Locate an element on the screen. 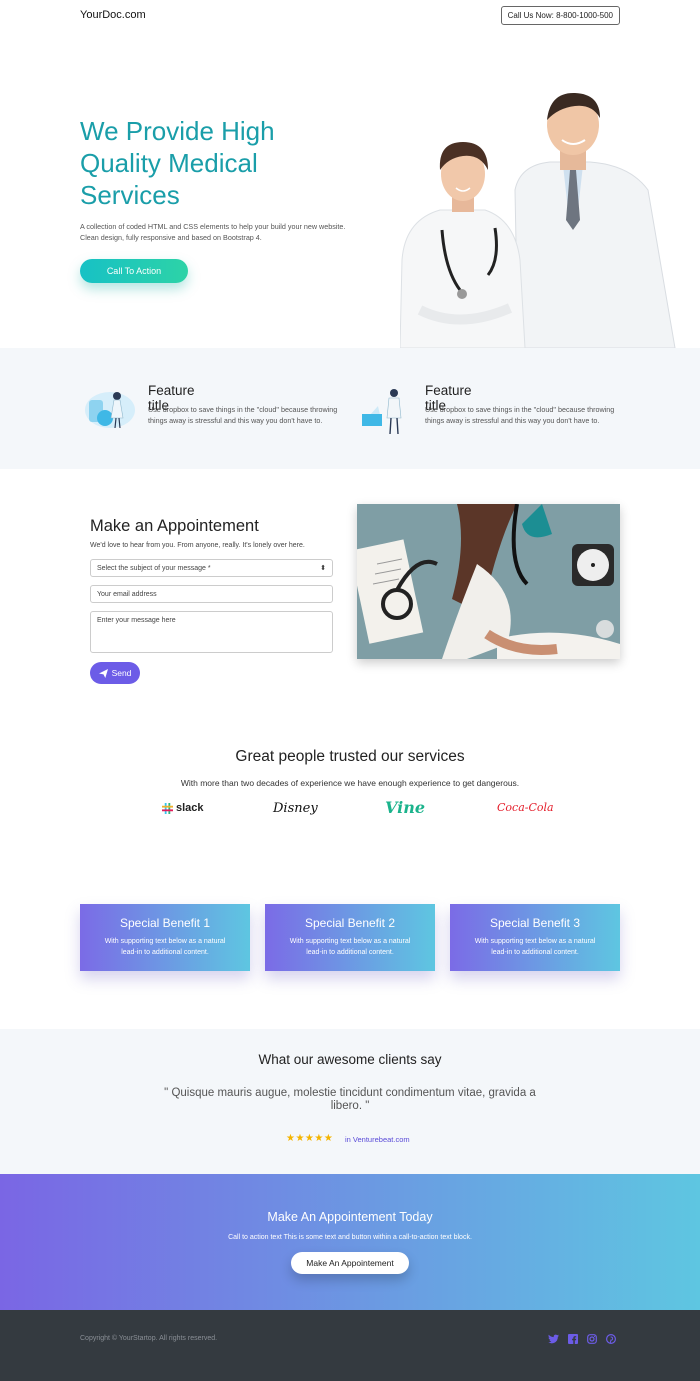  message-textarea: Enter your message here is located at coordinates (211, 632).